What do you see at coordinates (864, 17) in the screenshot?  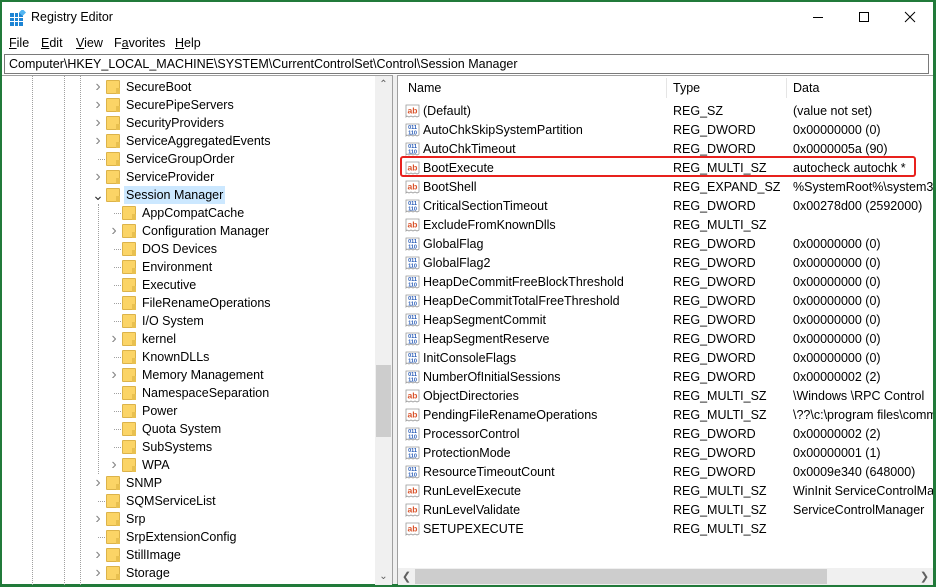 I see `maximize-button` at bounding box center [864, 17].